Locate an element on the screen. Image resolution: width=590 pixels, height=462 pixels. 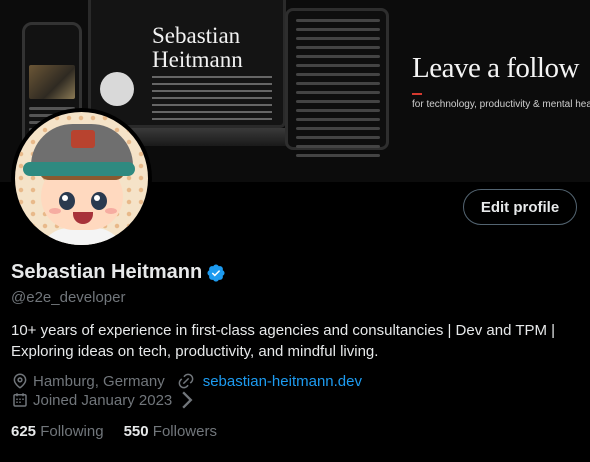
avatar-cap-brim is located at coordinates (79, 169).